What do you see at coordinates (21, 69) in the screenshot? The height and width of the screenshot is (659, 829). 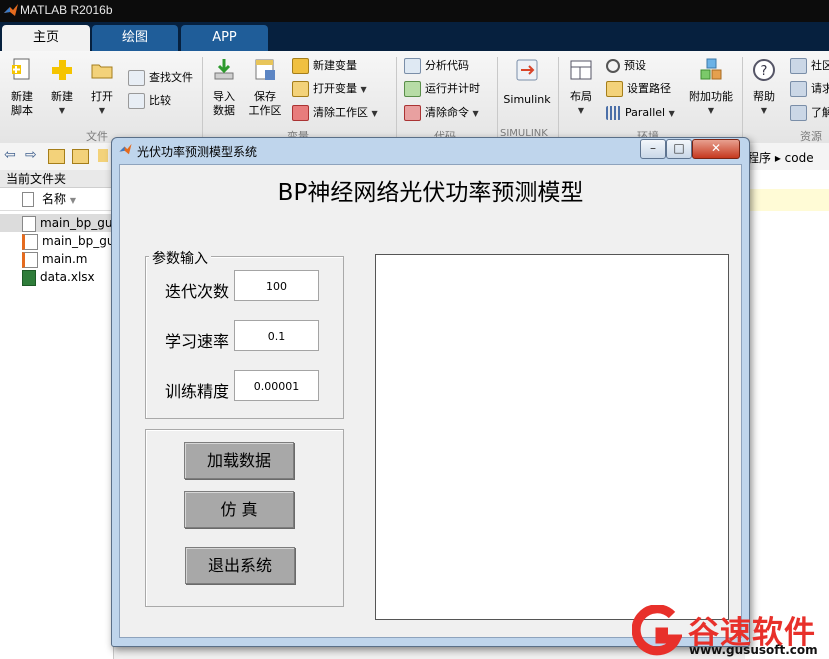 I see `new-script-icon` at bounding box center [21, 69].